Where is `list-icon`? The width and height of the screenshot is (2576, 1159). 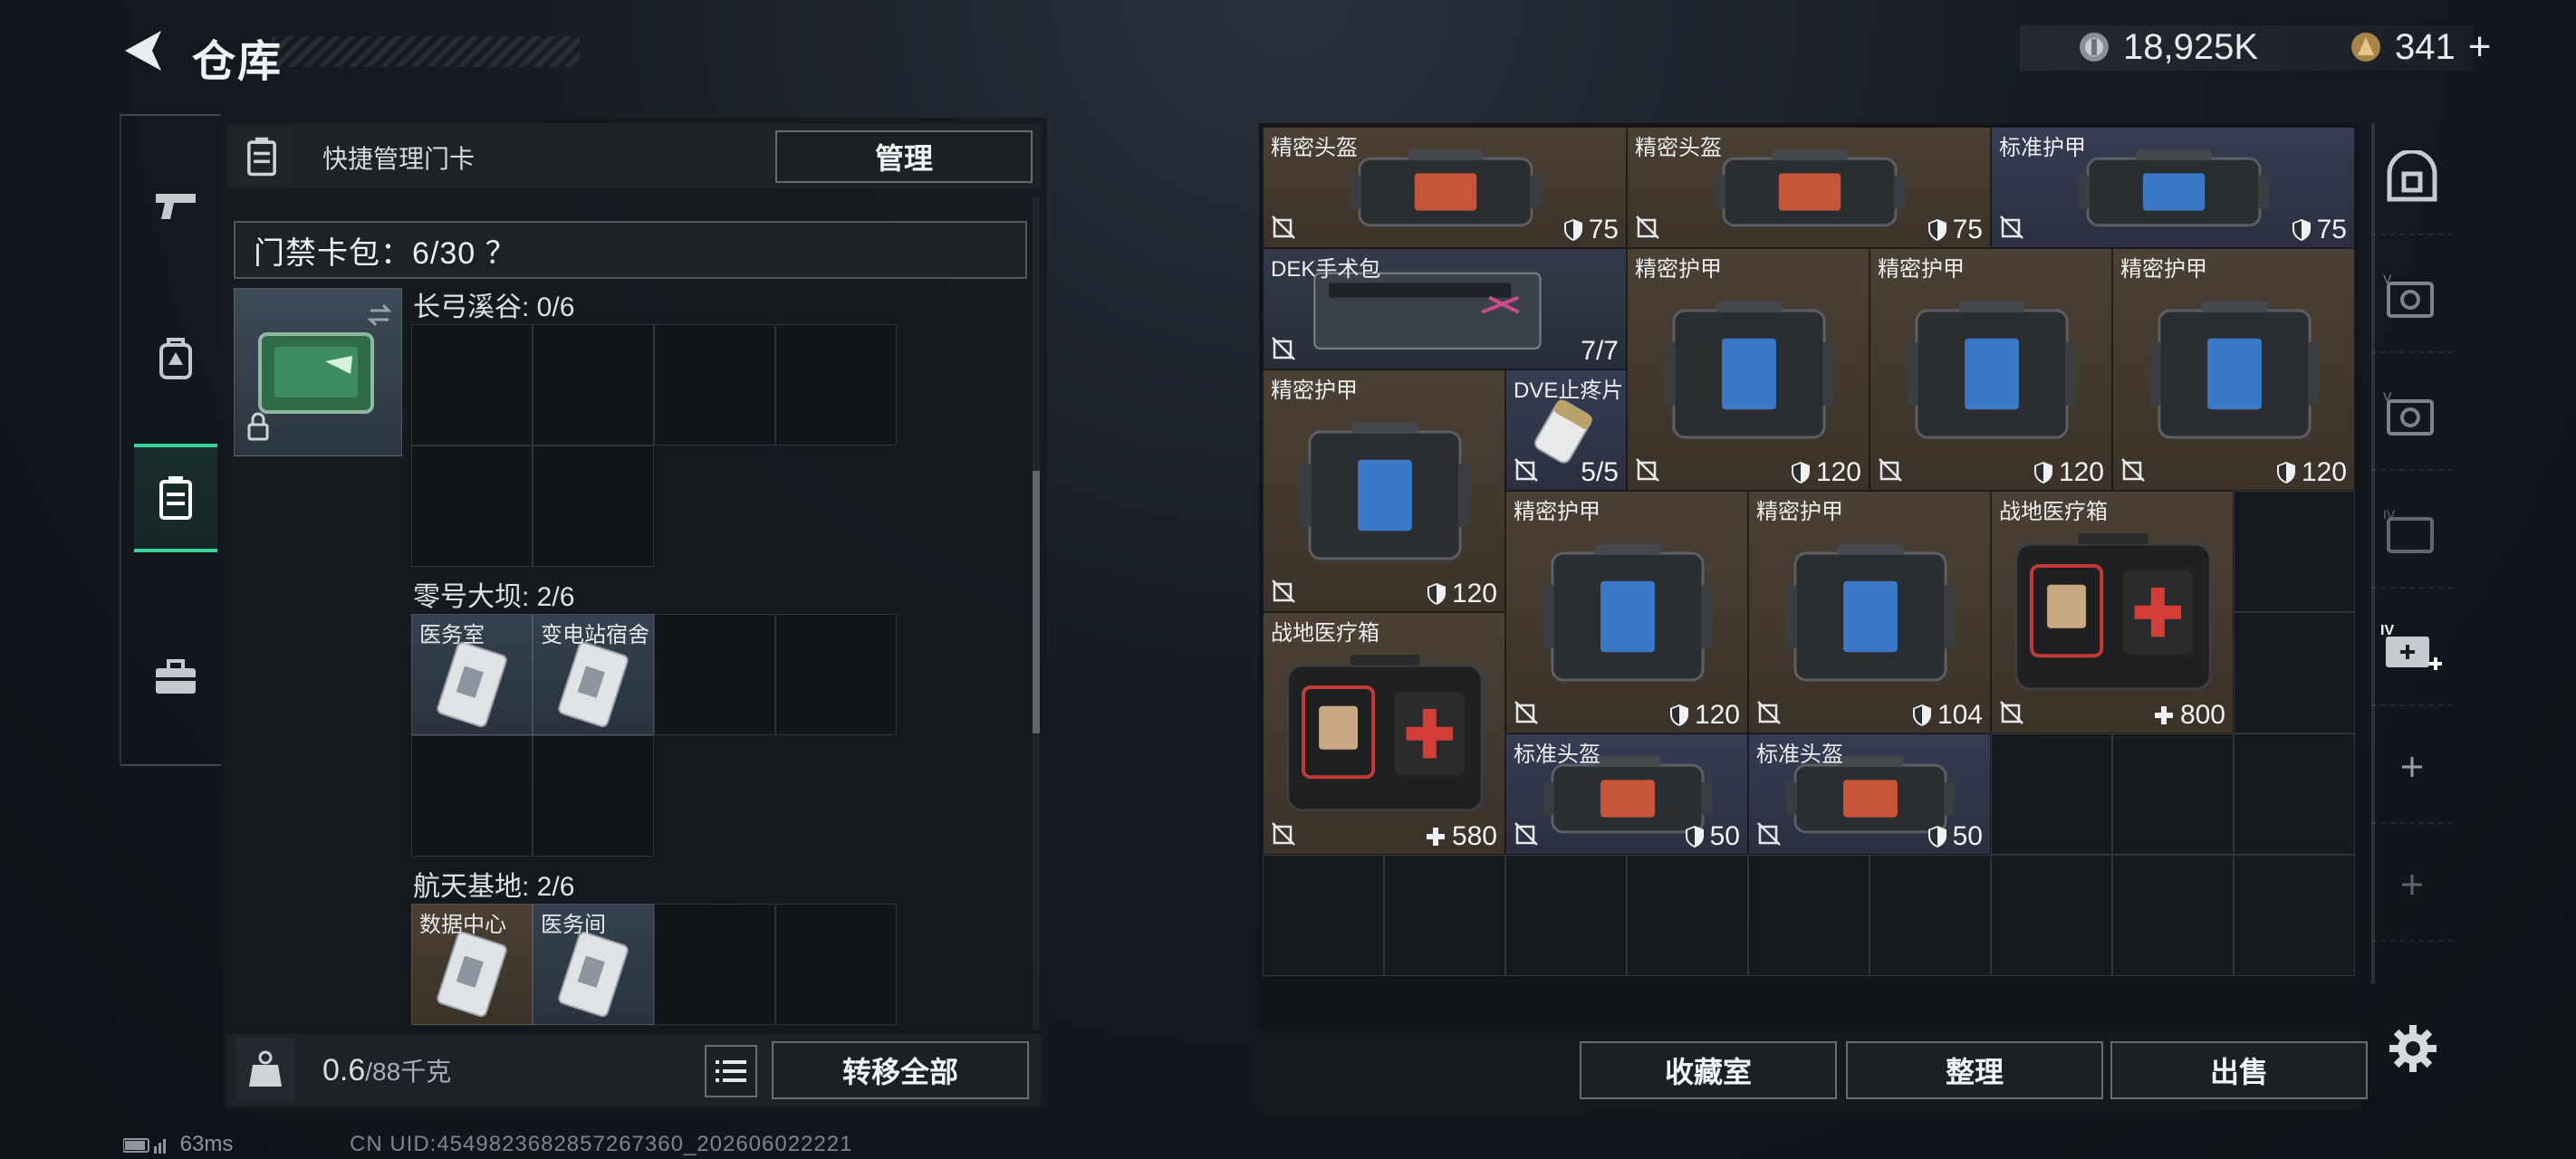
list-icon is located at coordinates (731, 1071).